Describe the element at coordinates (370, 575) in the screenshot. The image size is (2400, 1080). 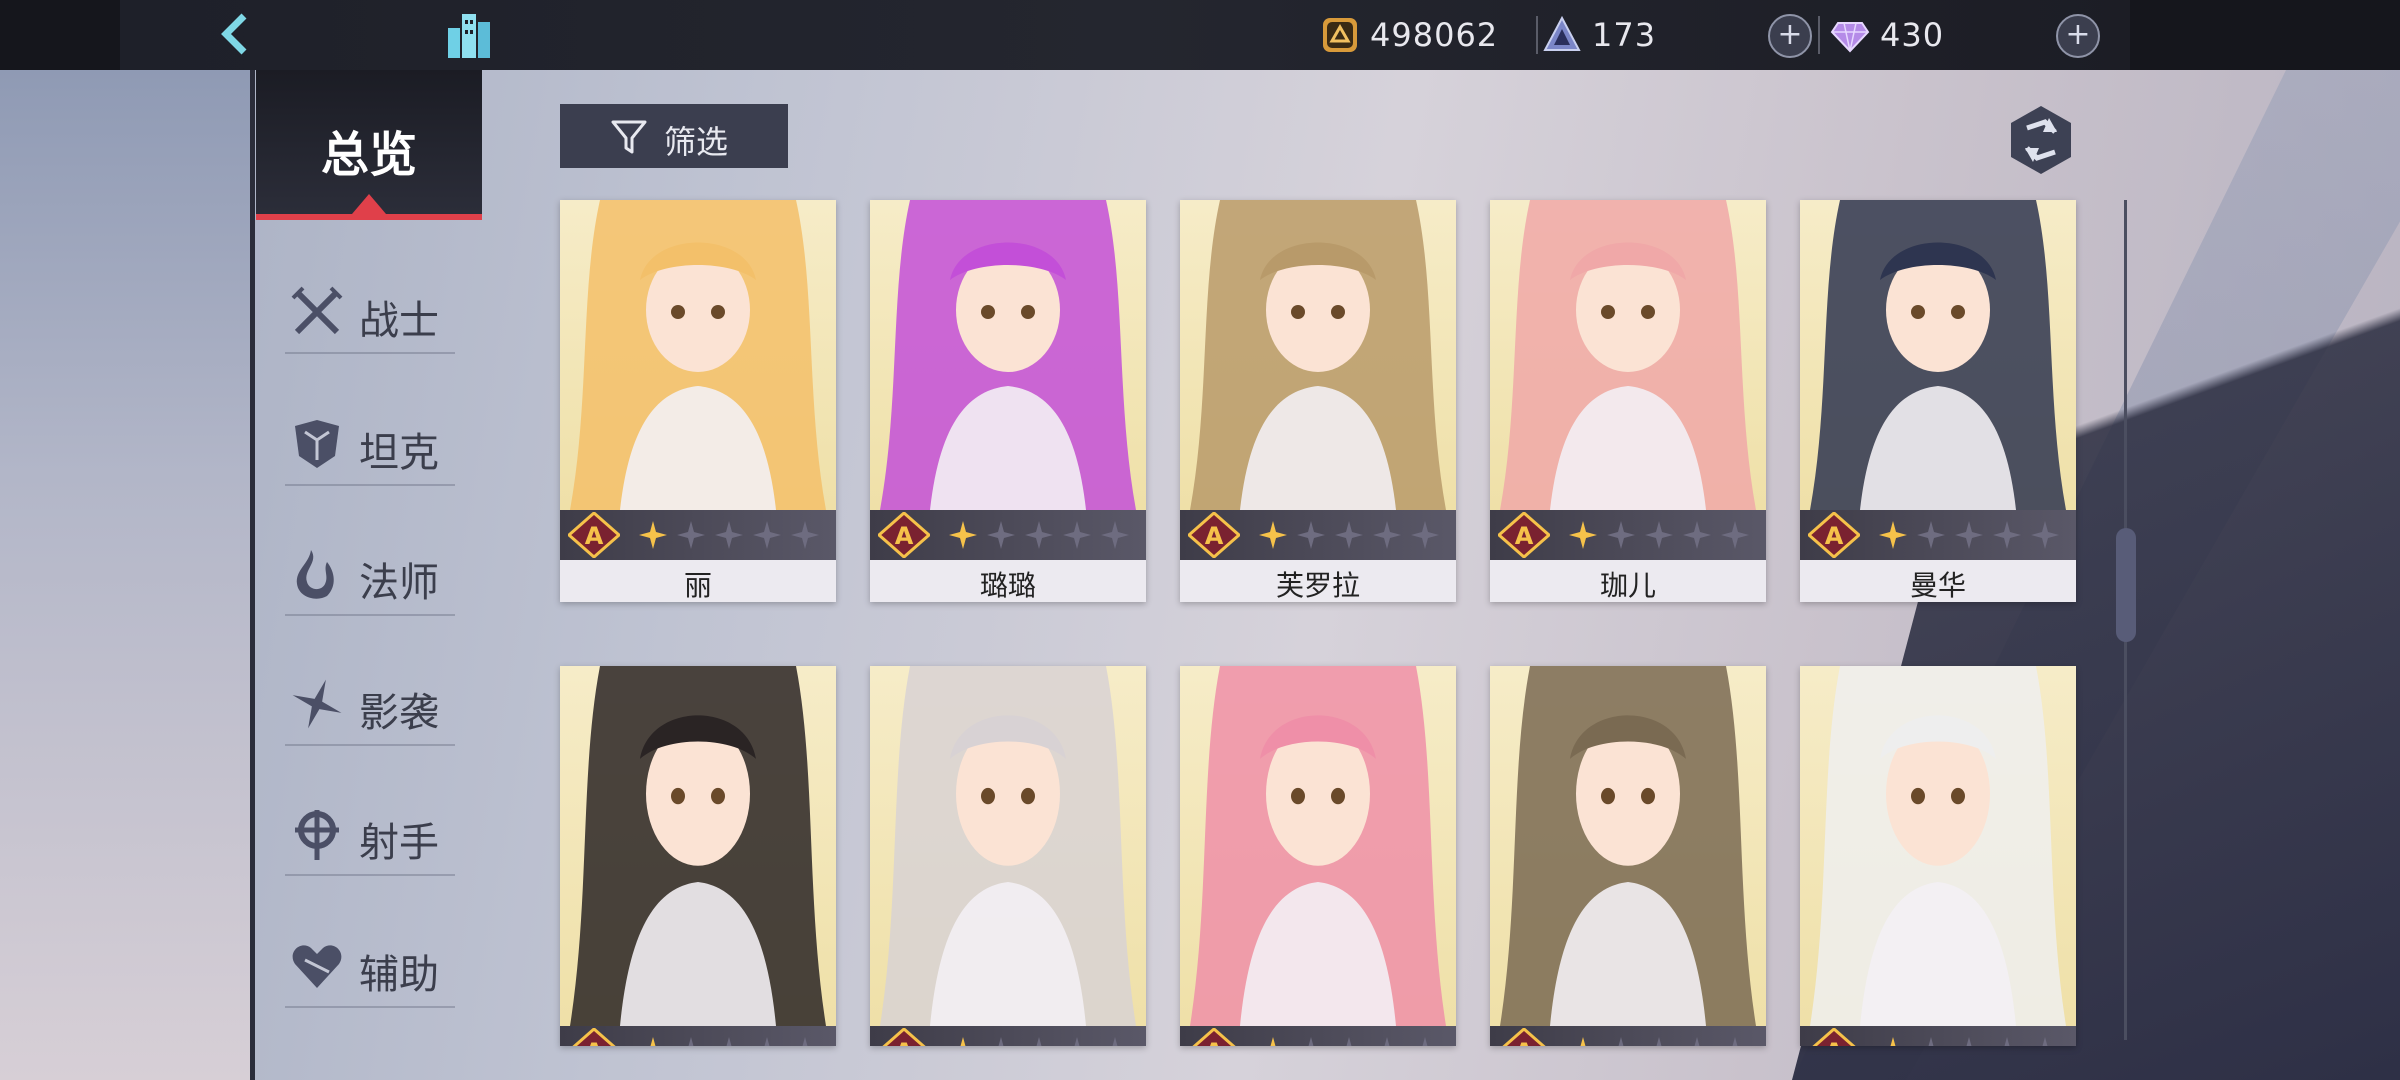
I see `sidebar-item-mage: 法师` at that location.